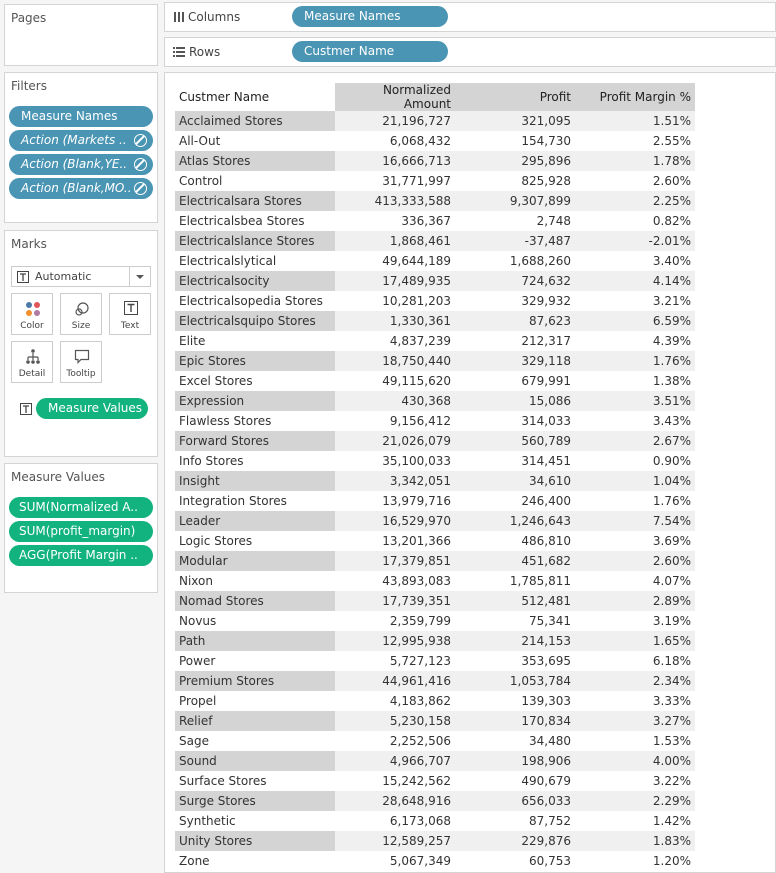  I want to click on table-row: Sound 4,966,707 198,906 4.00%, so click(435, 761).